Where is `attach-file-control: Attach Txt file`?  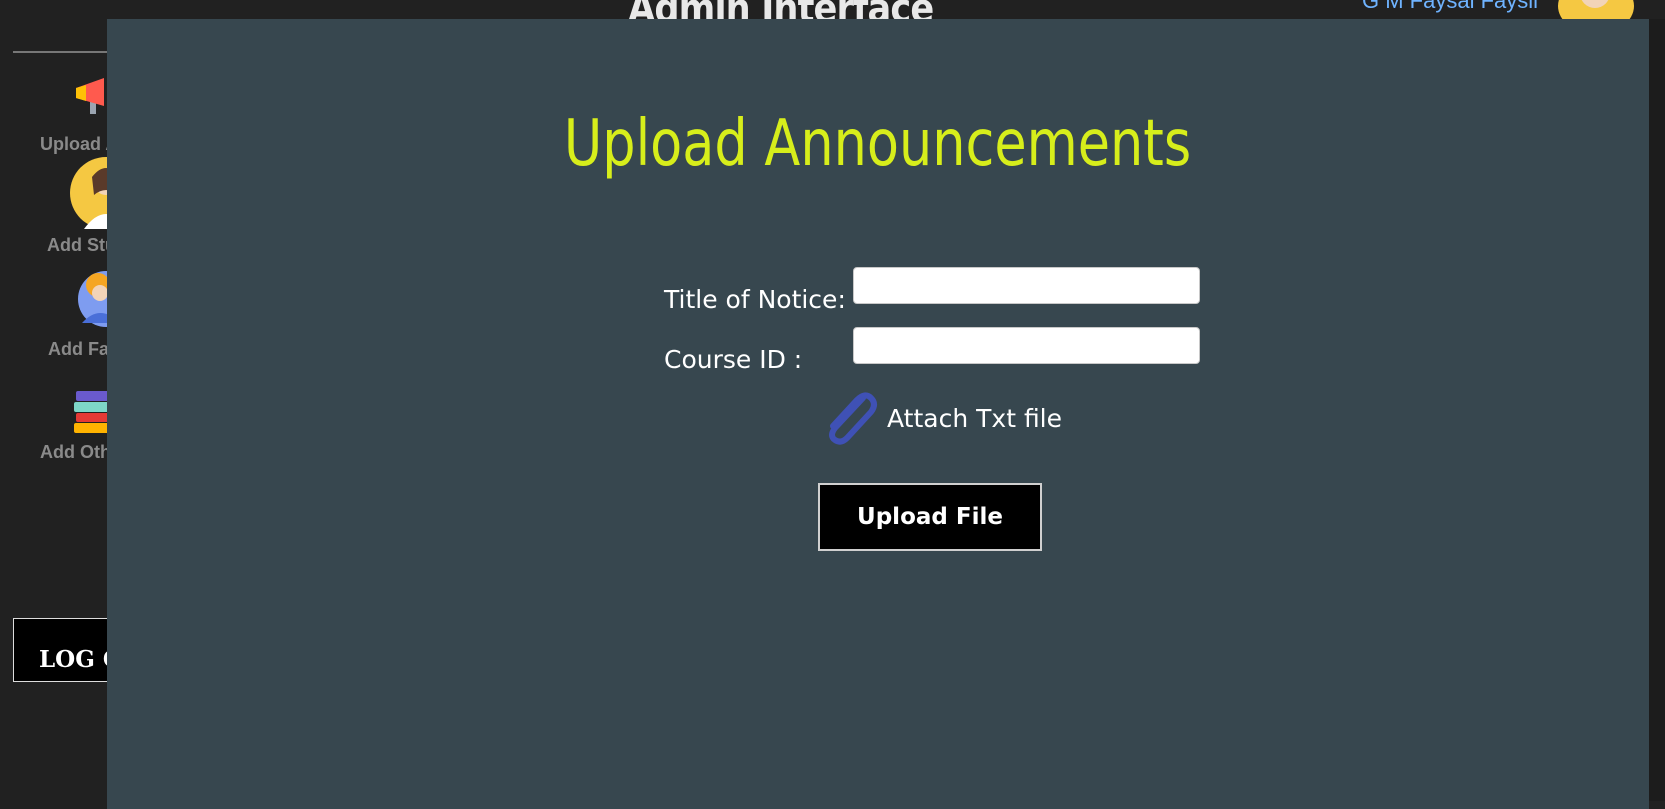 attach-file-control: Attach Txt file is located at coordinates (940, 418).